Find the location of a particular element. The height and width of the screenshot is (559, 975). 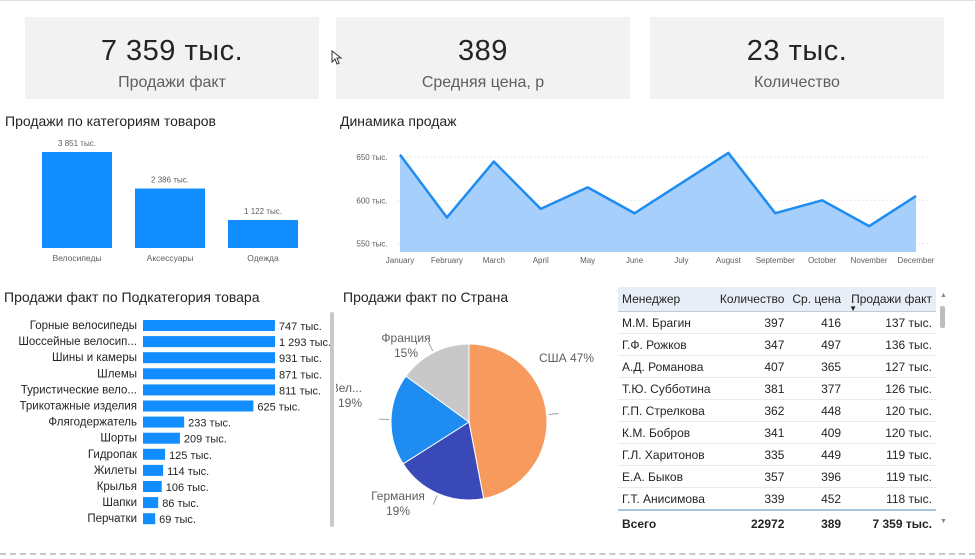

cell-quantity: 347 is located at coordinates (752, 344).